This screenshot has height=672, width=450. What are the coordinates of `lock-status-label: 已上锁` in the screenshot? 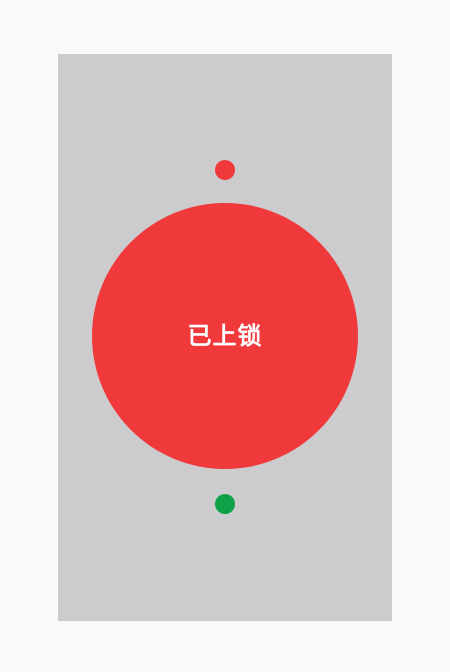 It's located at (225, 336).